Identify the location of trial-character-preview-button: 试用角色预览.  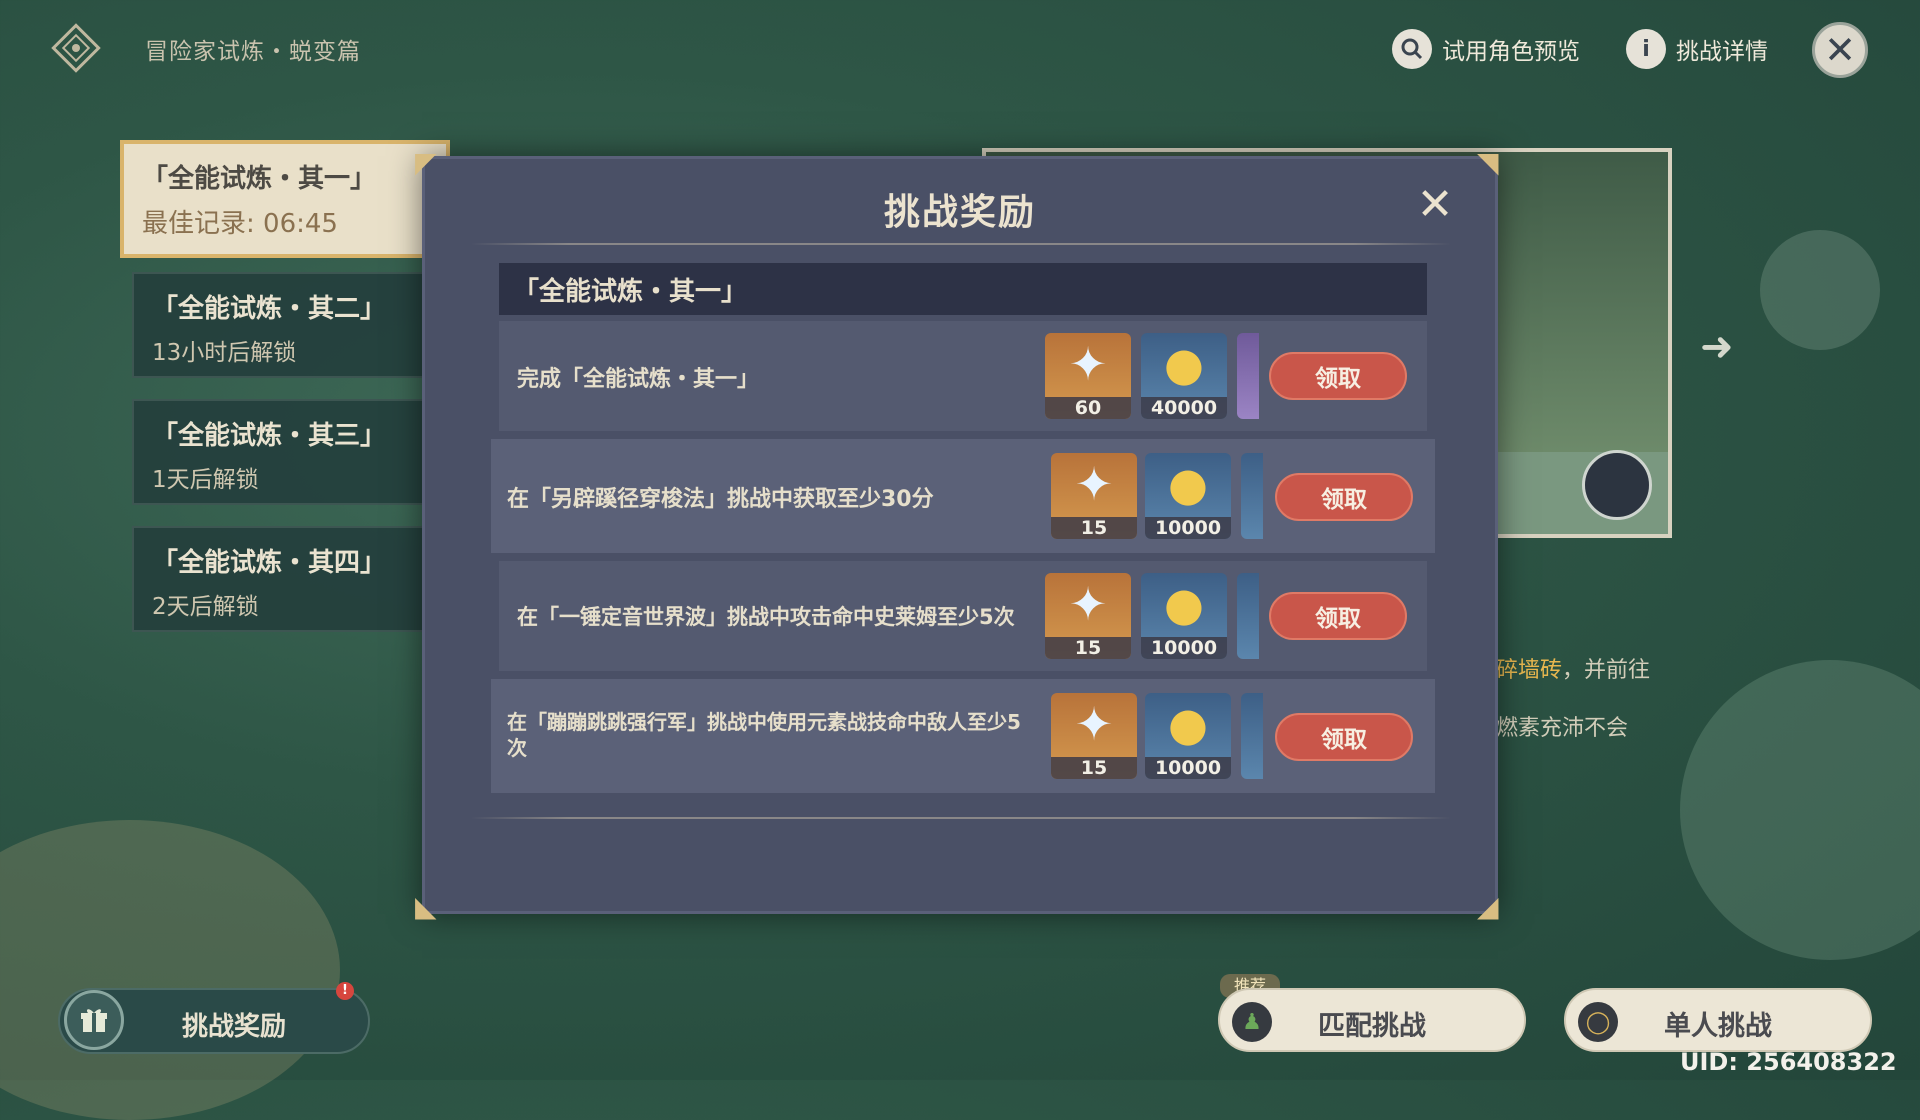
(1486, 49).